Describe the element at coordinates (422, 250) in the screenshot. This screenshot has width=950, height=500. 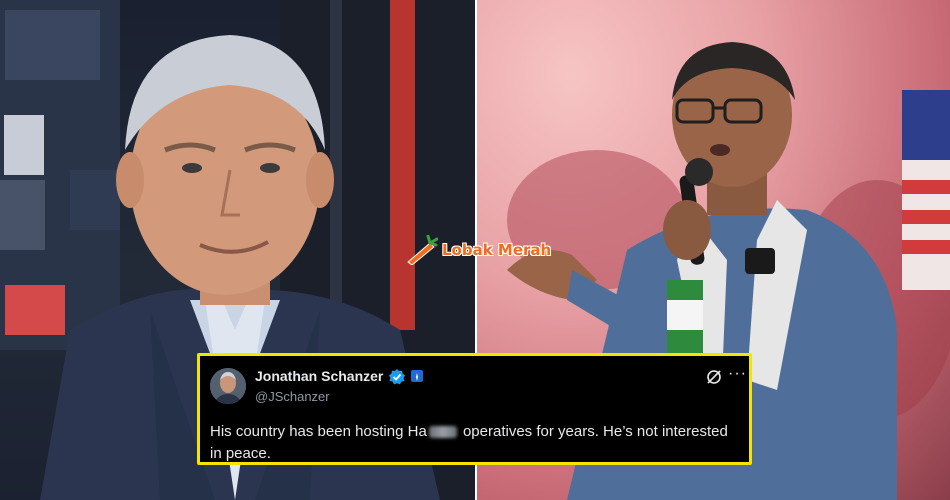
I see `carrot-icon` at that location.